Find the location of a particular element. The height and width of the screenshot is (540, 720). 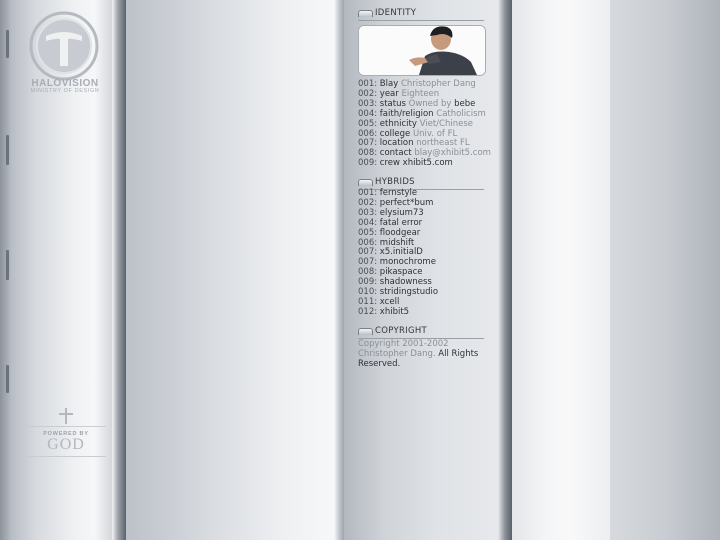

item-key: ethnicity is located at coordinates (398, 123).